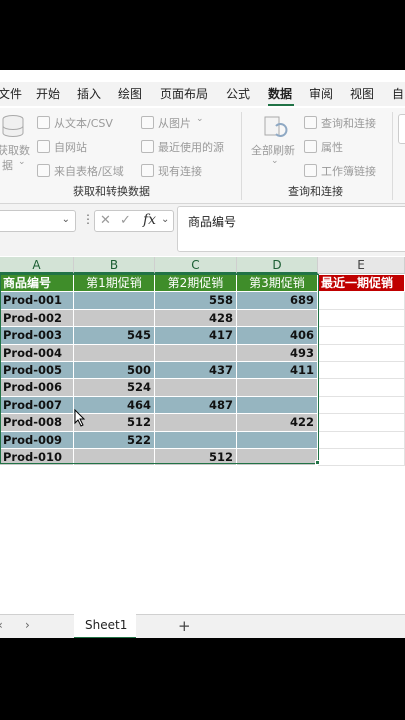 The image size is (405, 720). I want to click on menu-formulas: 公式, so click(238, 93).